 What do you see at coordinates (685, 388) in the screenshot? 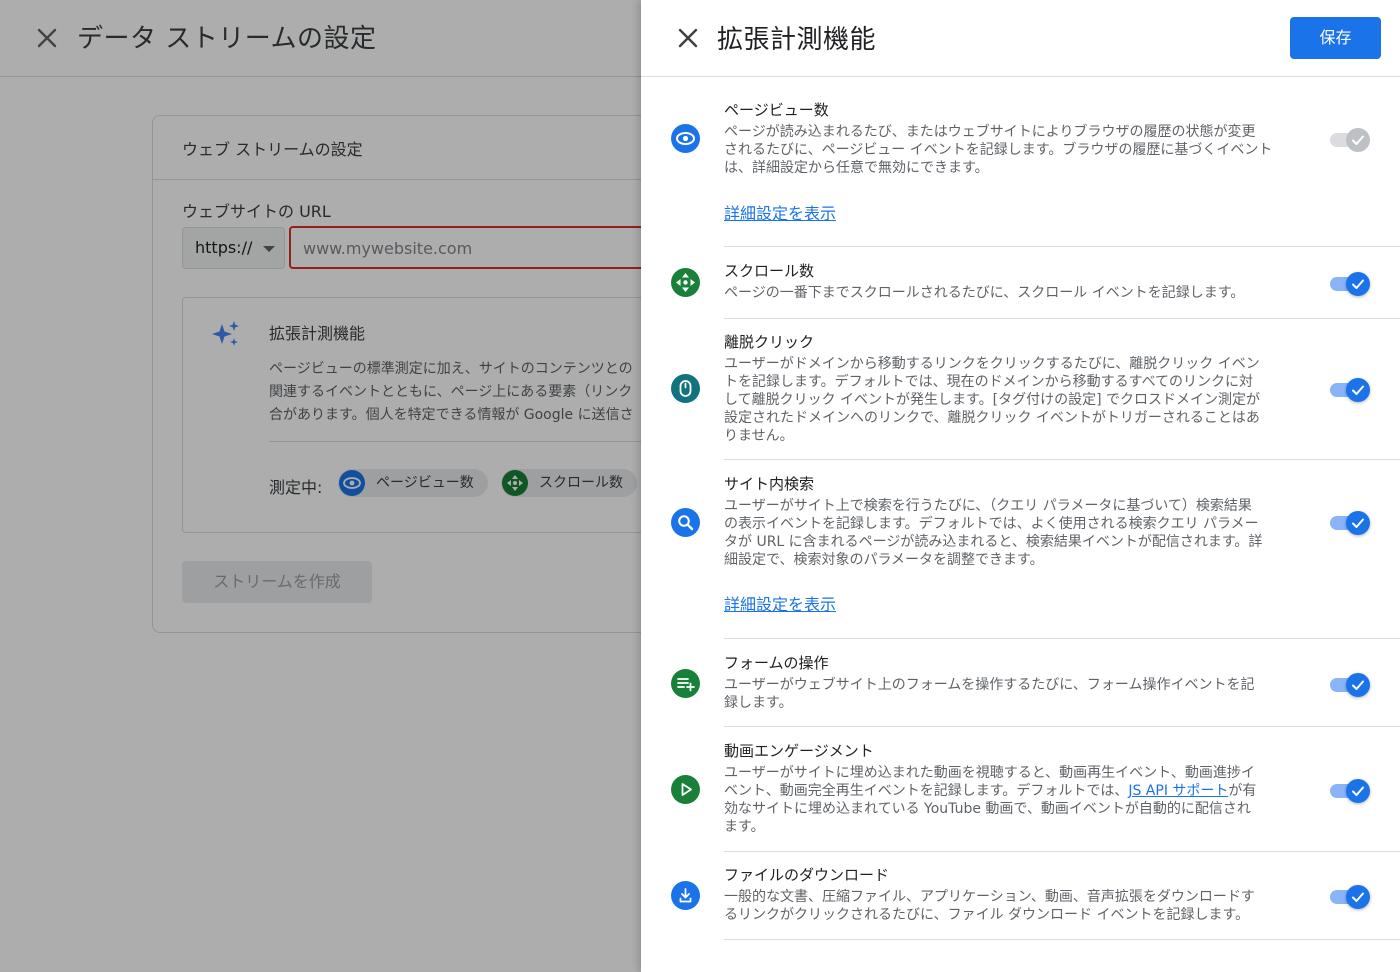
I see `mouse-icon` at bounding box center [685, 388].